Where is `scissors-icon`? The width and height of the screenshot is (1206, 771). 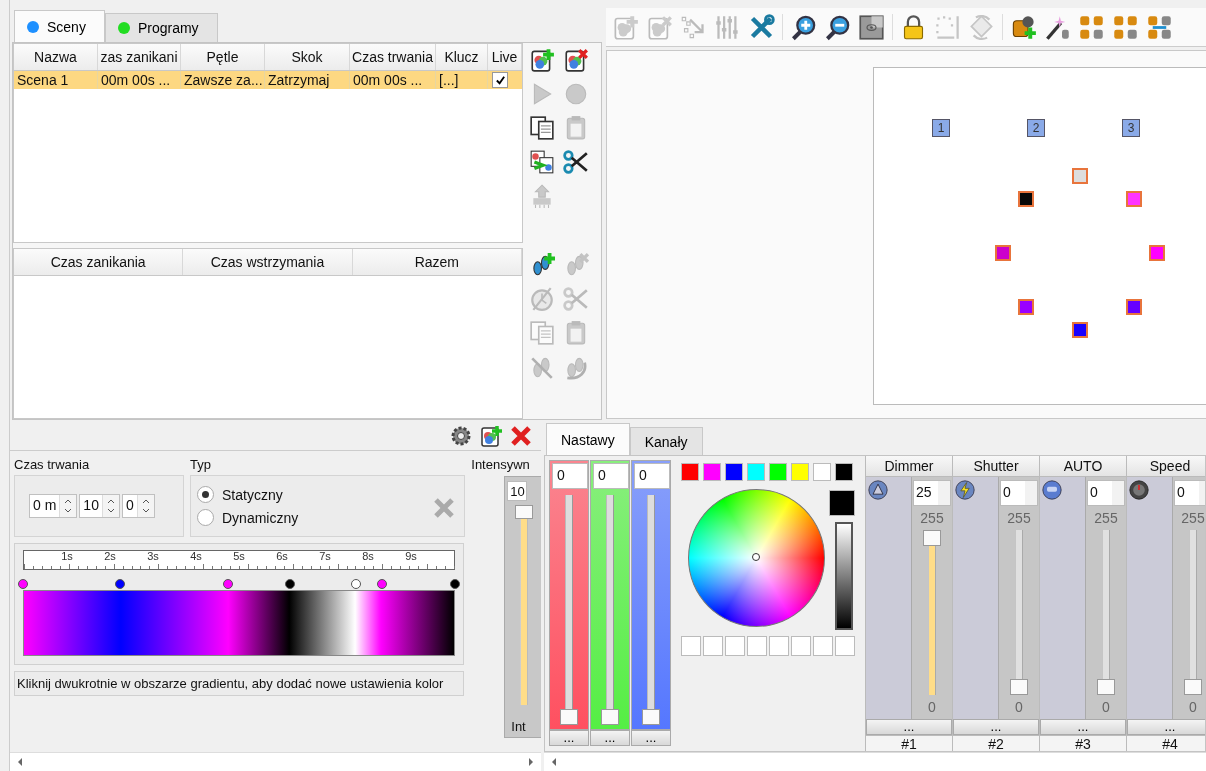 scissors-icon is located at coordinates (576, 162).